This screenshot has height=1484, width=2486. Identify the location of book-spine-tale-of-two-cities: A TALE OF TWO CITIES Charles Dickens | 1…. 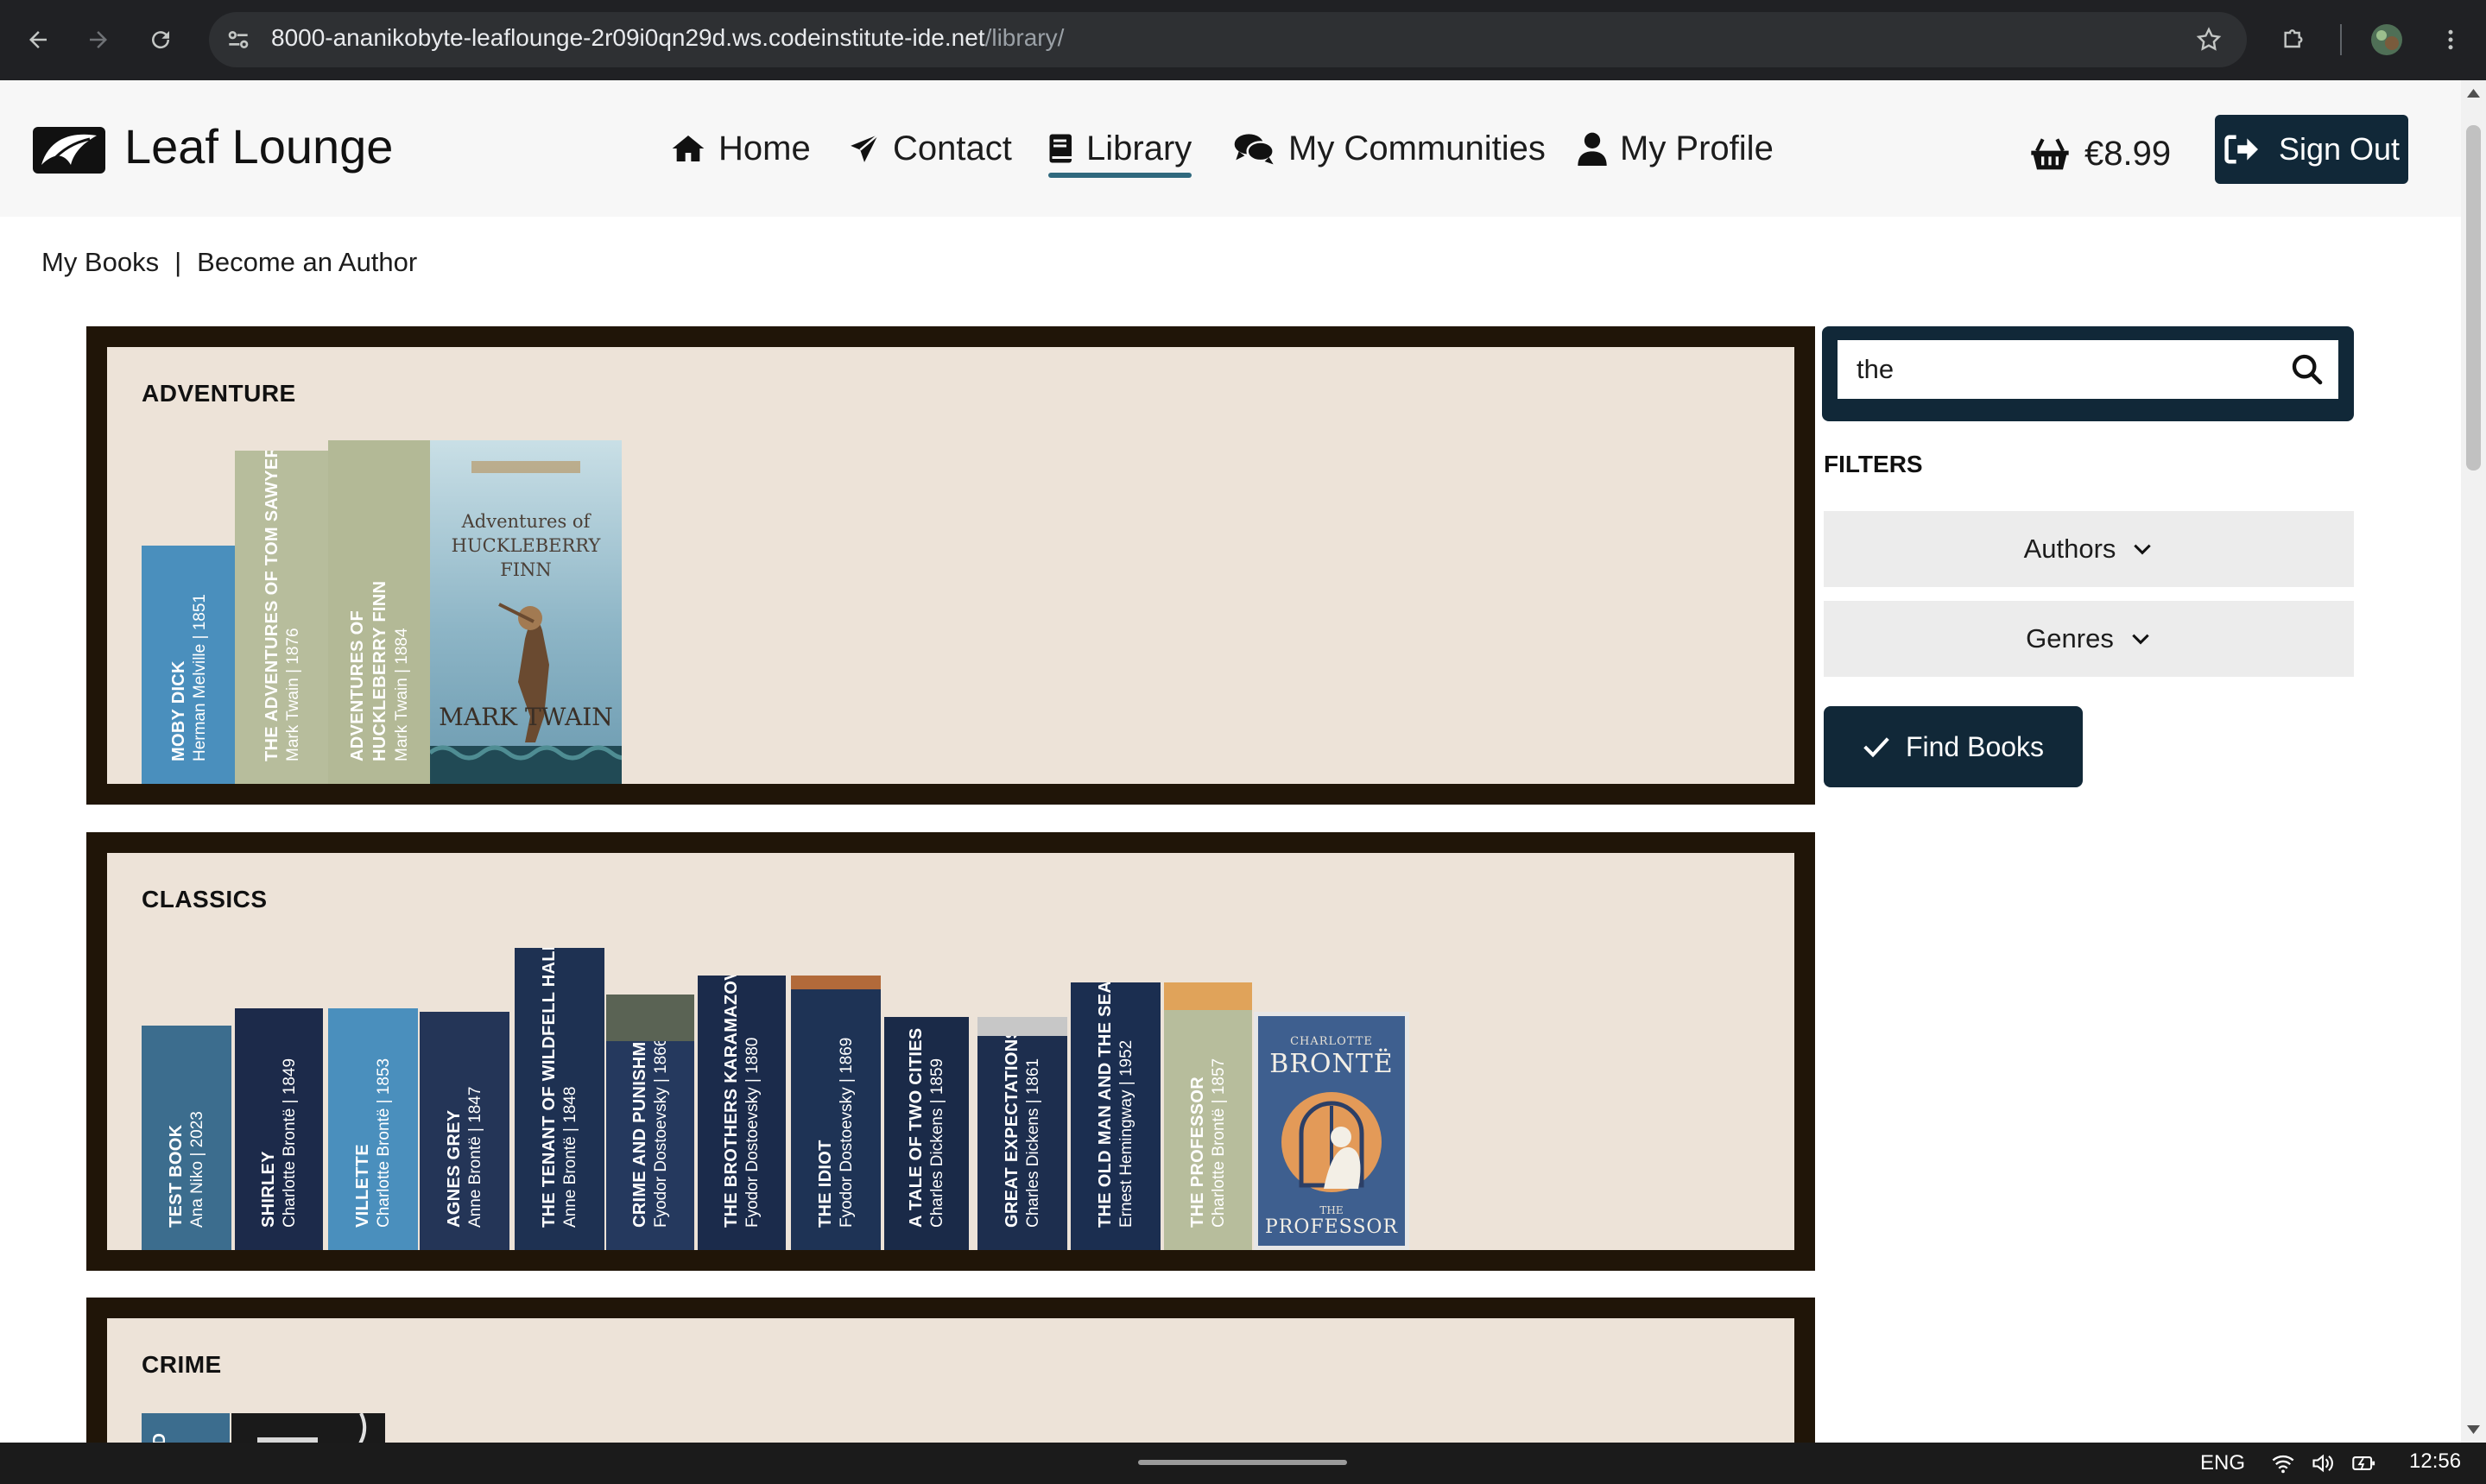
(926, 1133).